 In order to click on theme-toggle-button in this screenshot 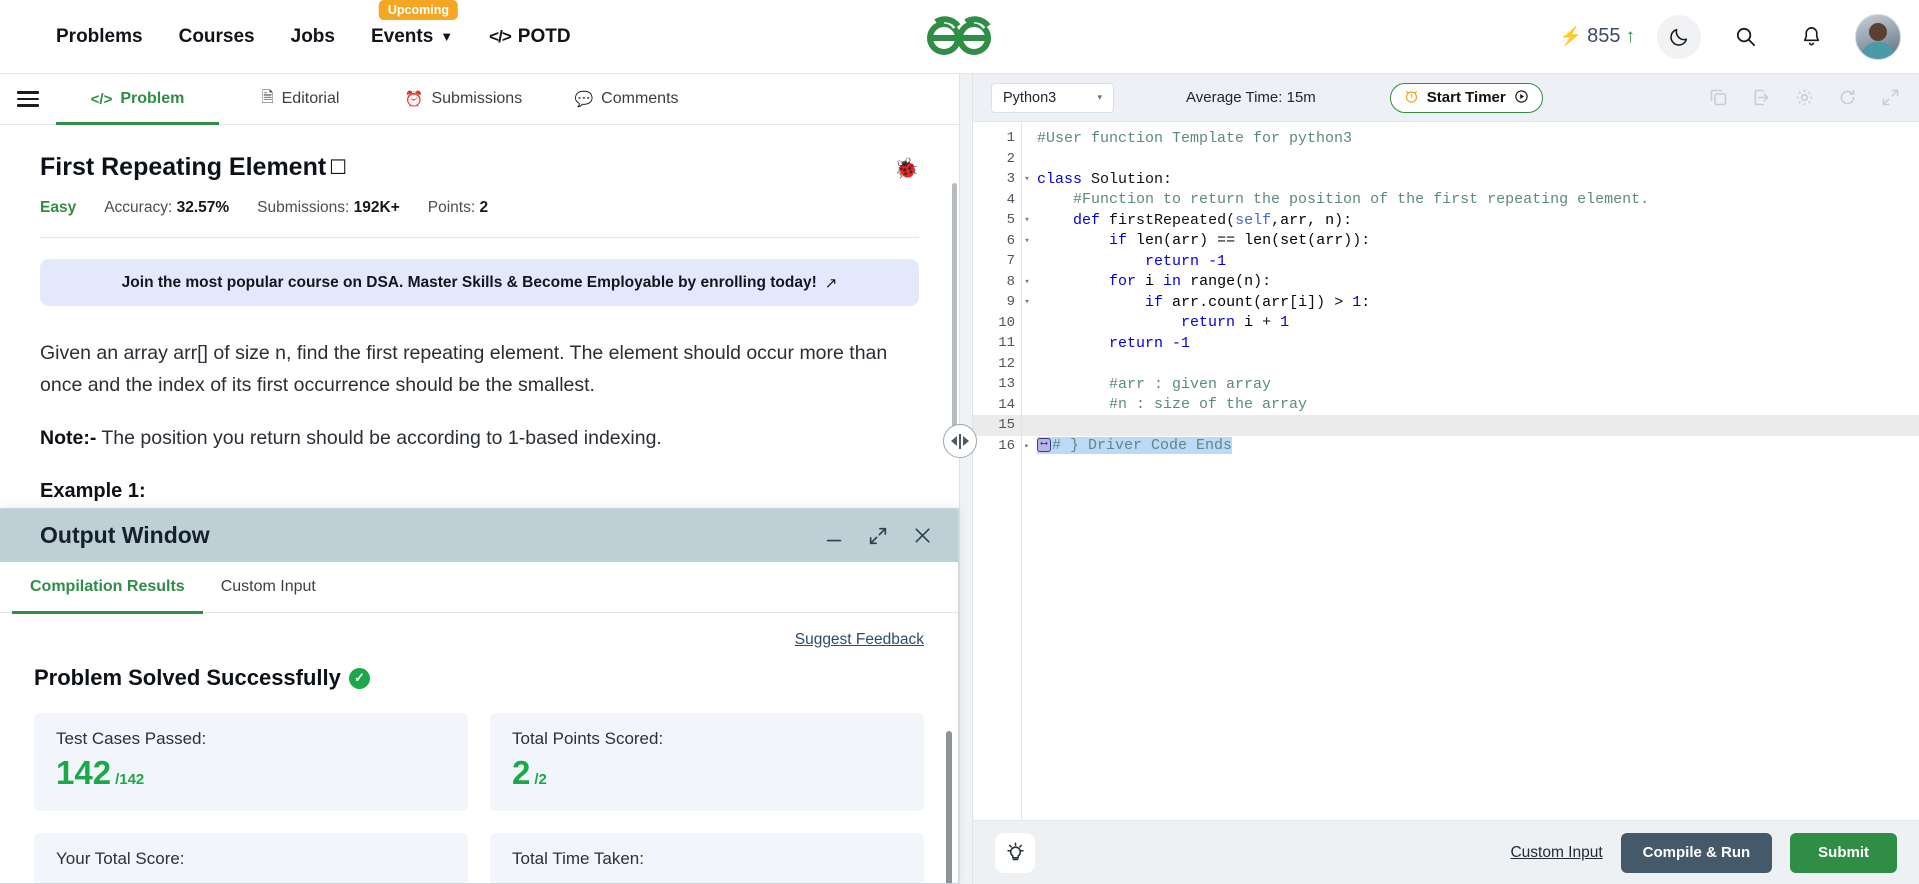, I will do `click(1679, 36)`.